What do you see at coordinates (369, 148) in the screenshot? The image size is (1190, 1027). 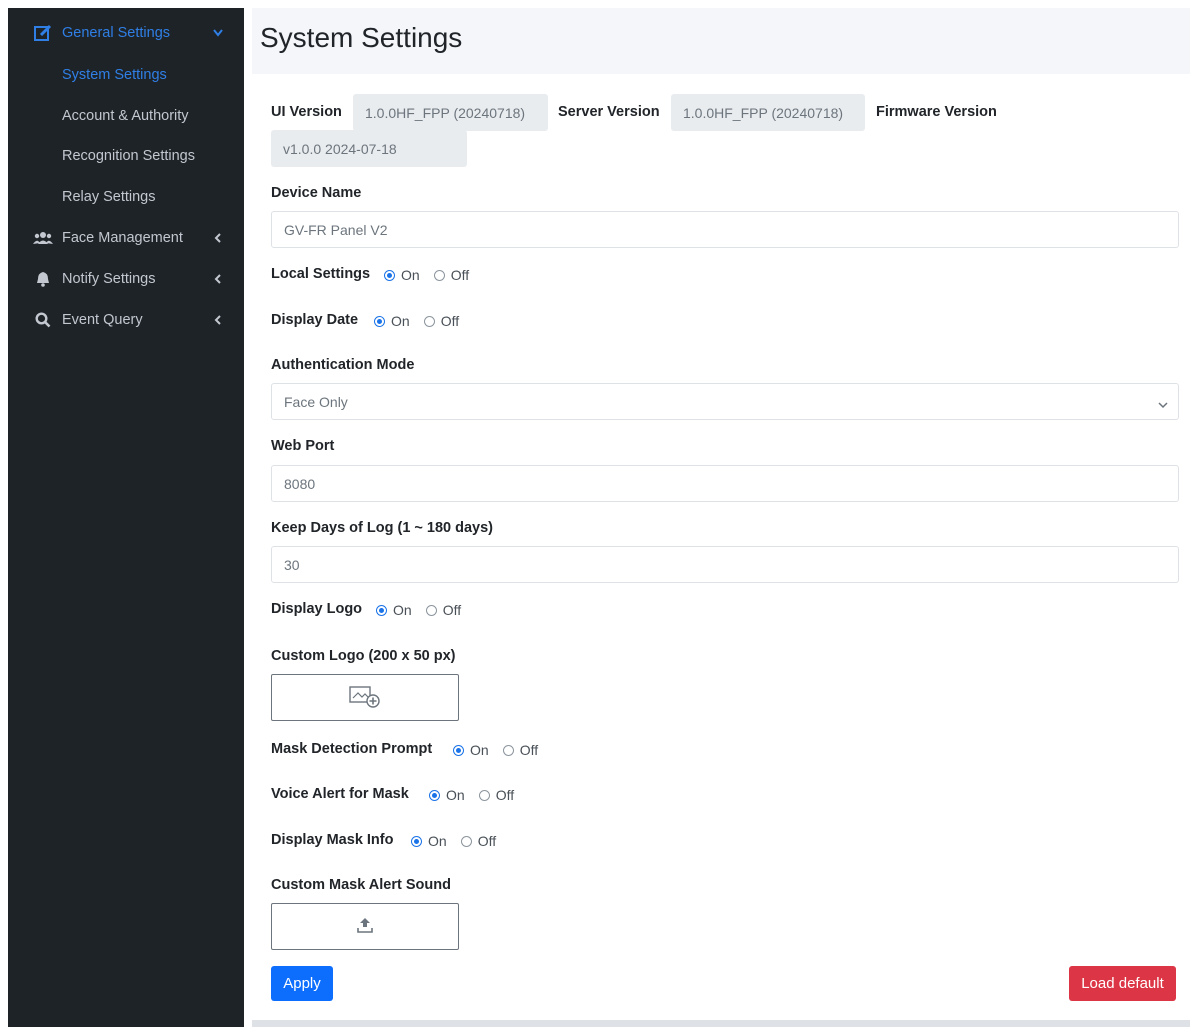 I see `firmware-version-value: v1.0.0 2024-07-18` at bounding box center [369, 148].